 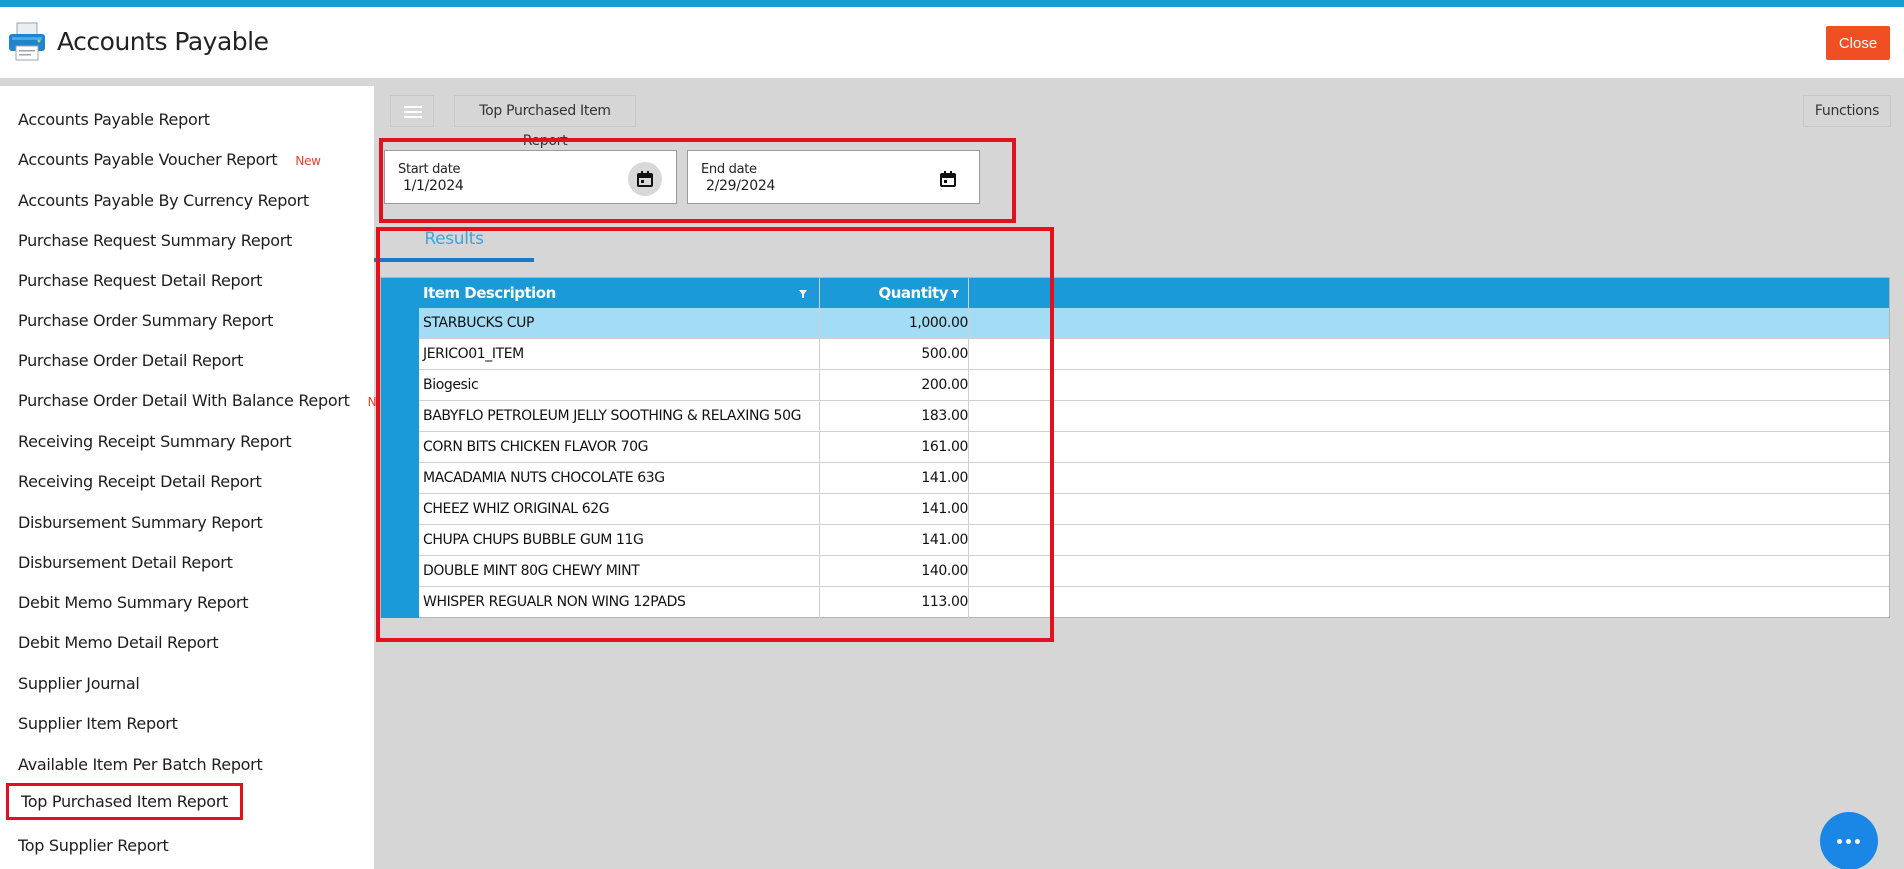 I want to click on sidebar-item-supplier-item-report: Supplier Item Report, so click(x=98, y=723).